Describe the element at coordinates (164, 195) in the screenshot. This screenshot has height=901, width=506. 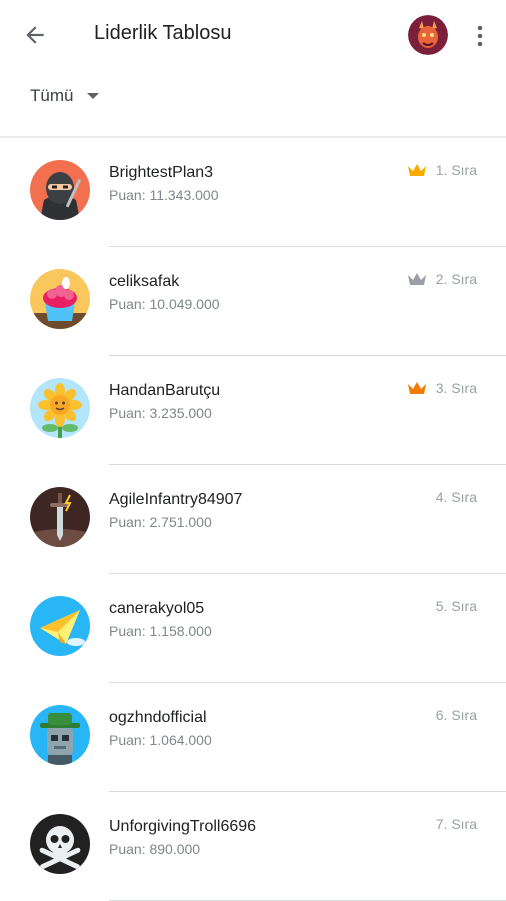
I see `player-score: Puan: 11.343.000` at that location.